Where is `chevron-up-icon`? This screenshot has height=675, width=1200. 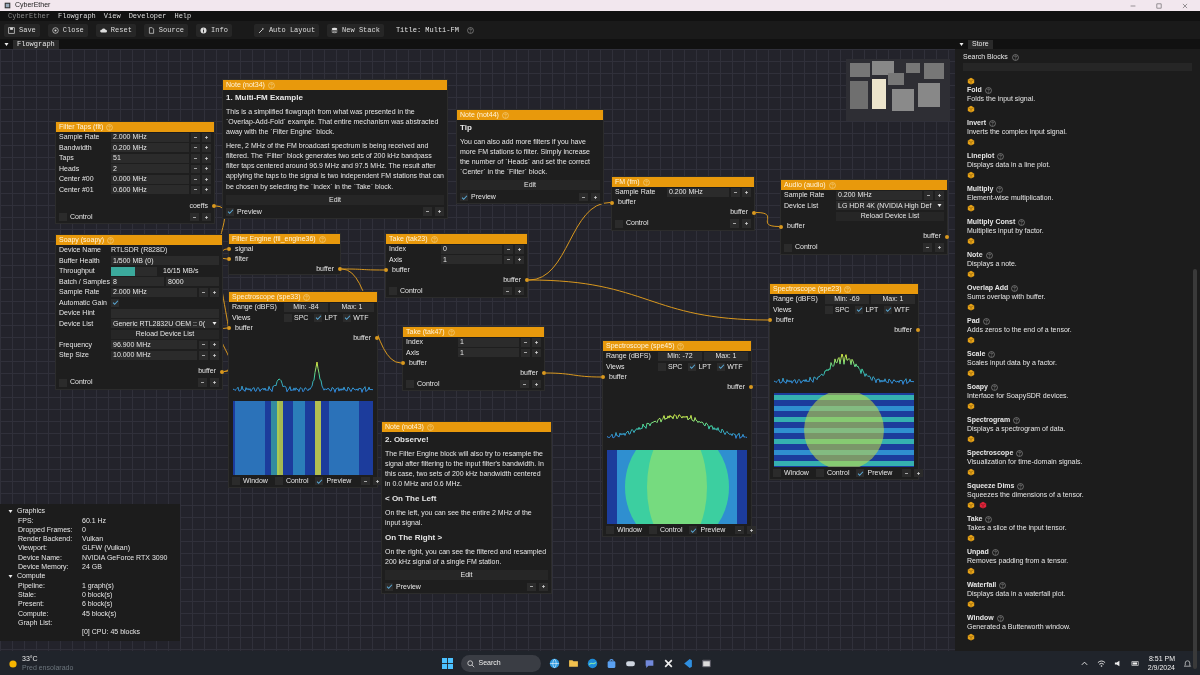
chevron-up-icon is located at coordinates (1084, 663).